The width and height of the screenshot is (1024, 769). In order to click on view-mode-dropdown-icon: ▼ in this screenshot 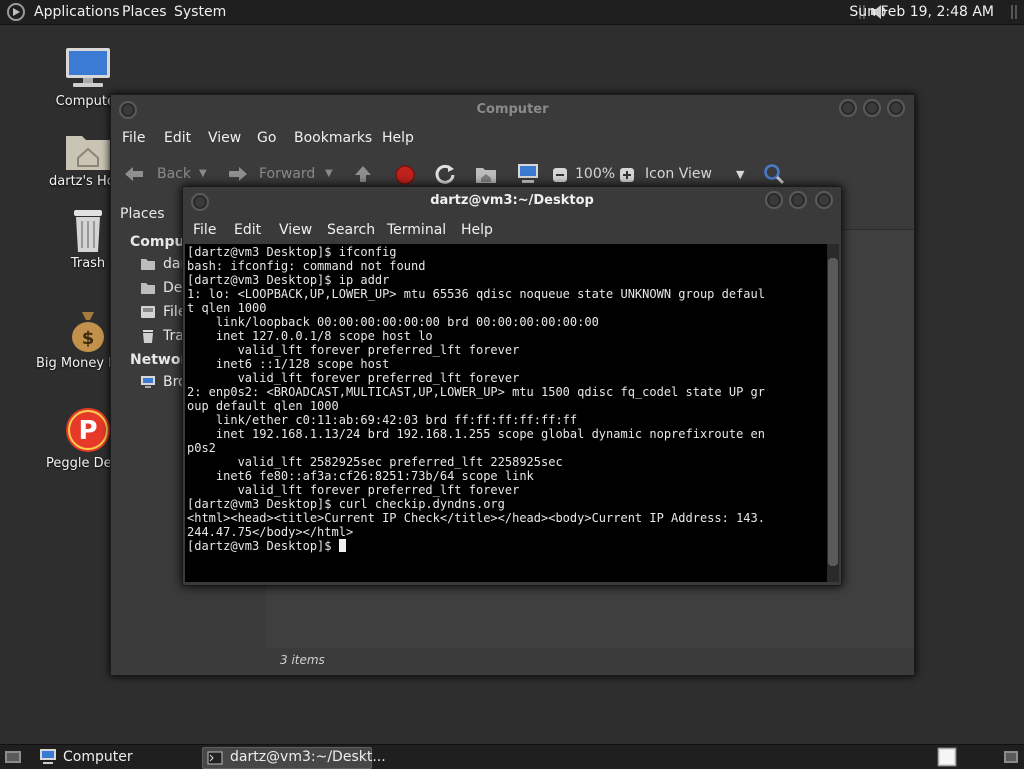, I will do `click(740, 174)`.